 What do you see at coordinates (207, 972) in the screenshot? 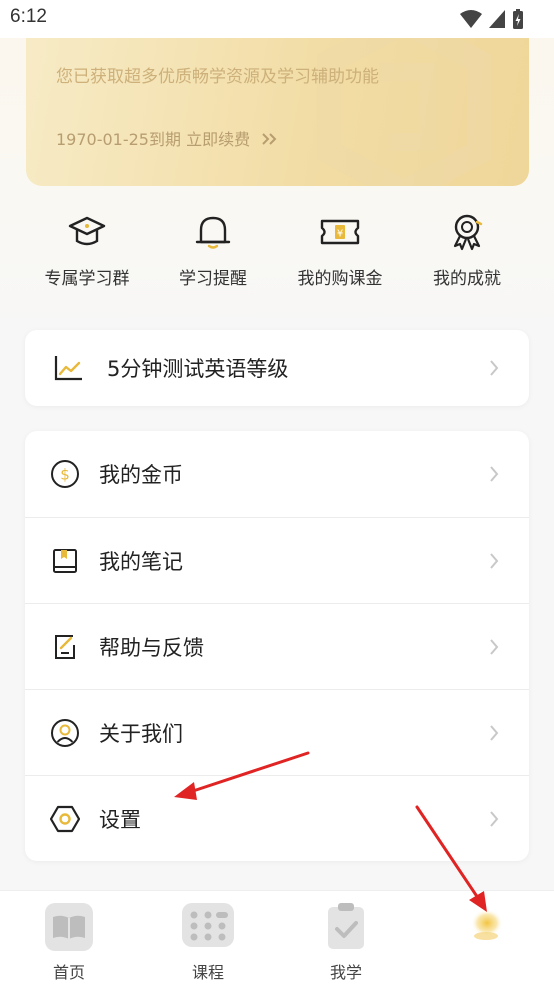
I see `tab-courses-label: 课程` at bounding box center [207, 972].